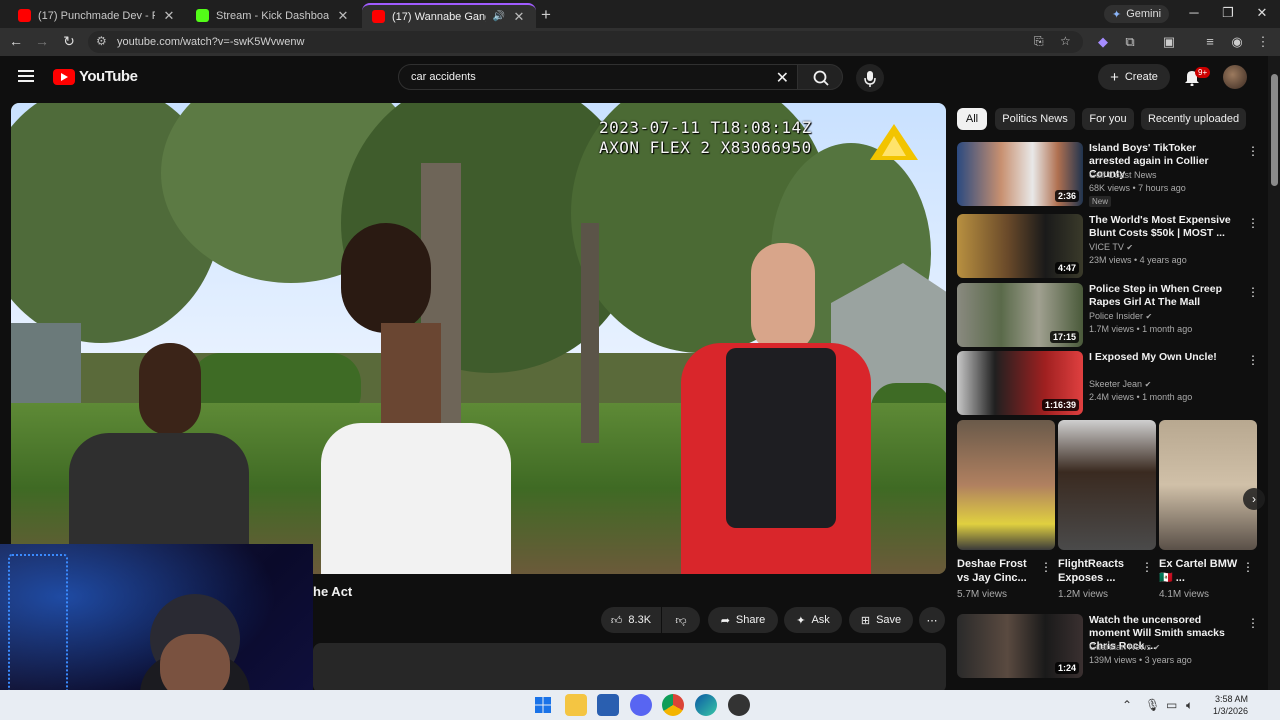 The image size is (1280, 720). Describe the element at coordinates (982, 594) in the screenshot. I see `short-views: 5.7M views` at that location.